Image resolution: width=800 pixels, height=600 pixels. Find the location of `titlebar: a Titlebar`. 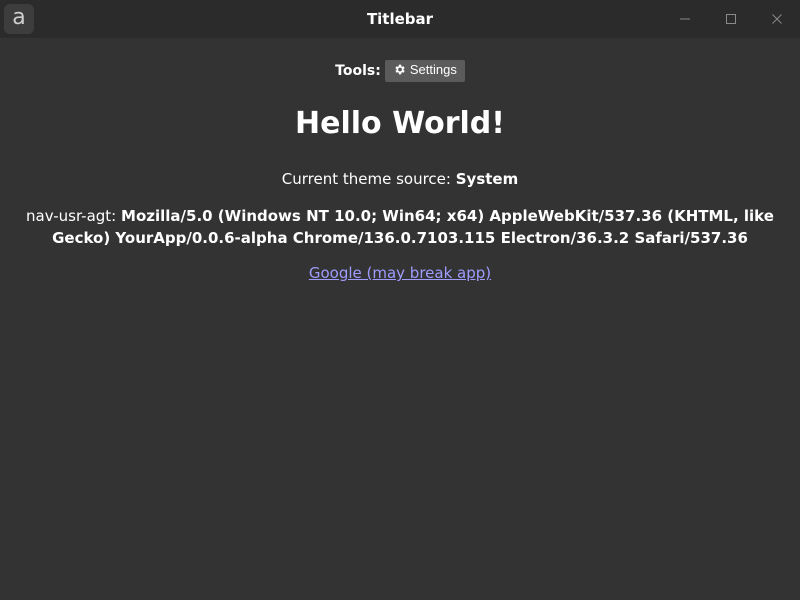

titlebar: a Titlebar is located at coordinates (400, 19).